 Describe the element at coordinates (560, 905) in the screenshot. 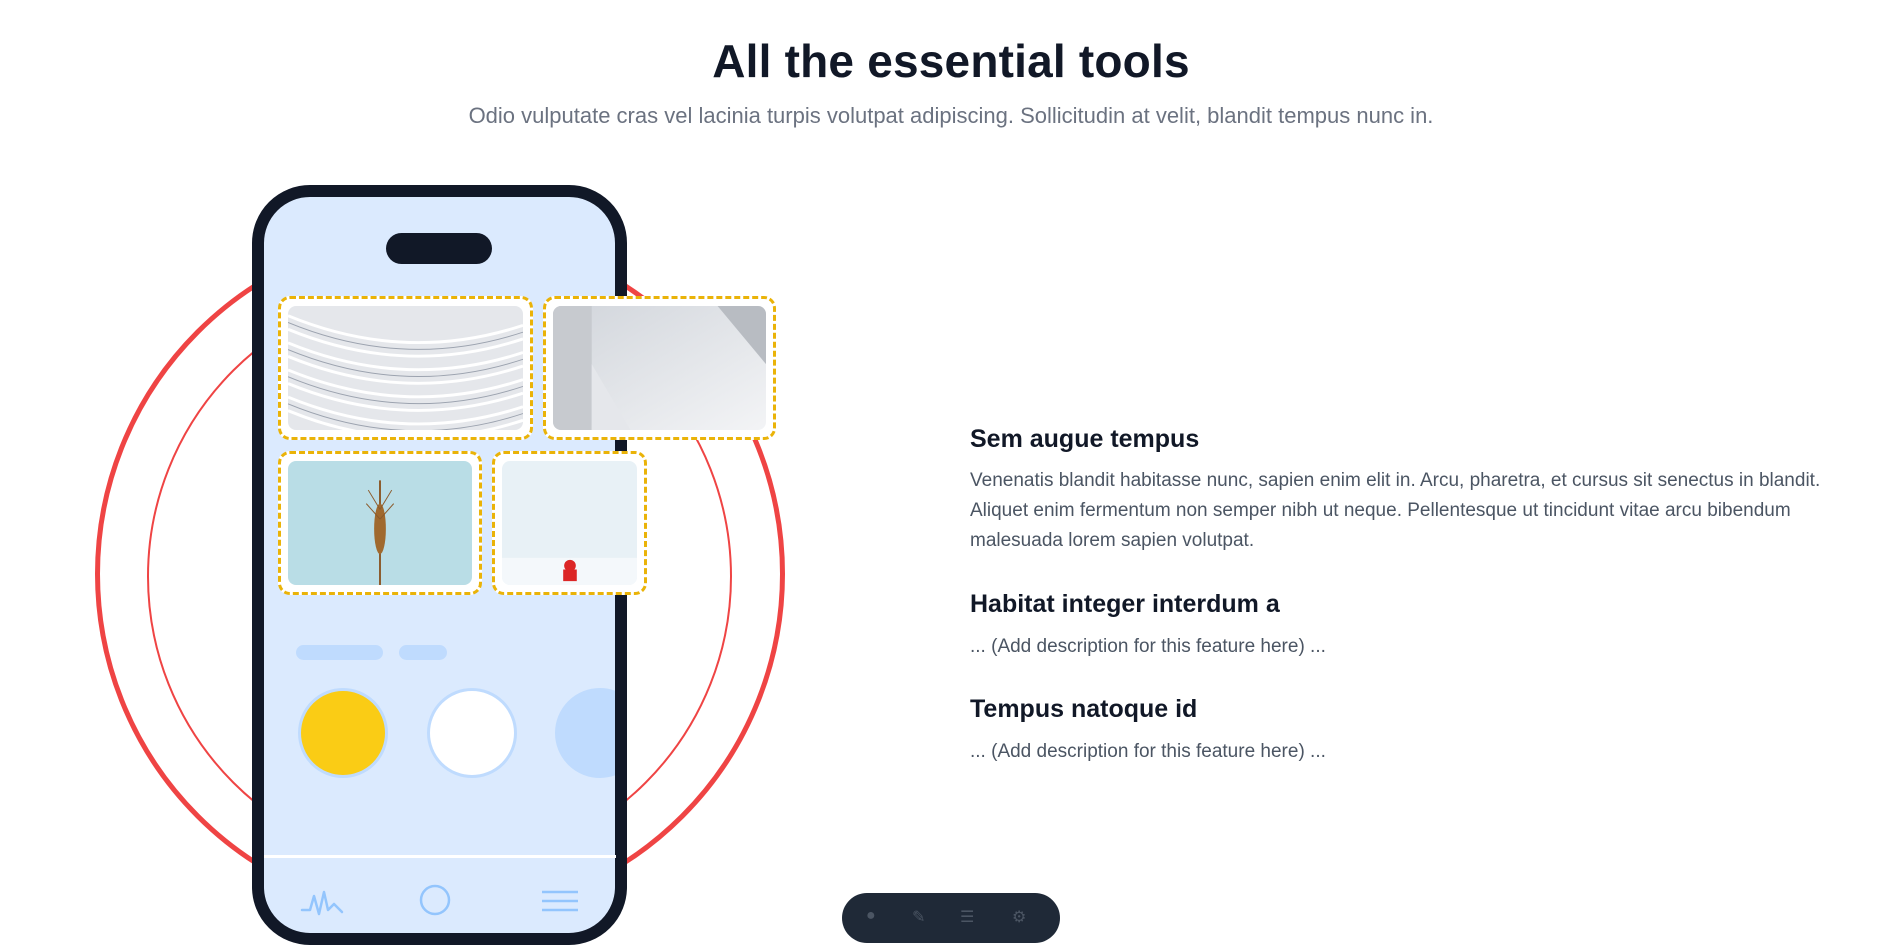

I see `menu-icon` at that location.